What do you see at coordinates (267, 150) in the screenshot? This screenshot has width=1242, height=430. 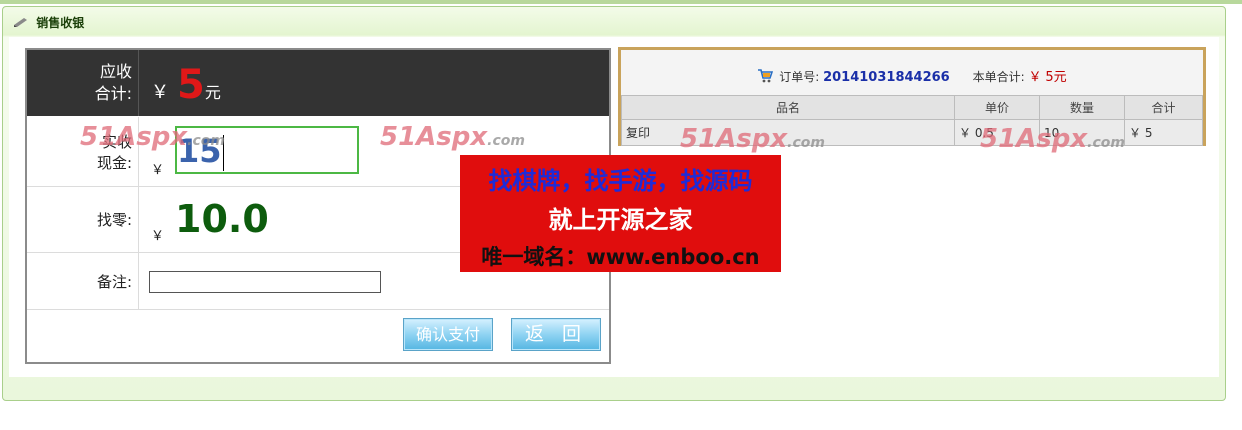 I see `cash-input: 15` at bounding box center [267, 150].